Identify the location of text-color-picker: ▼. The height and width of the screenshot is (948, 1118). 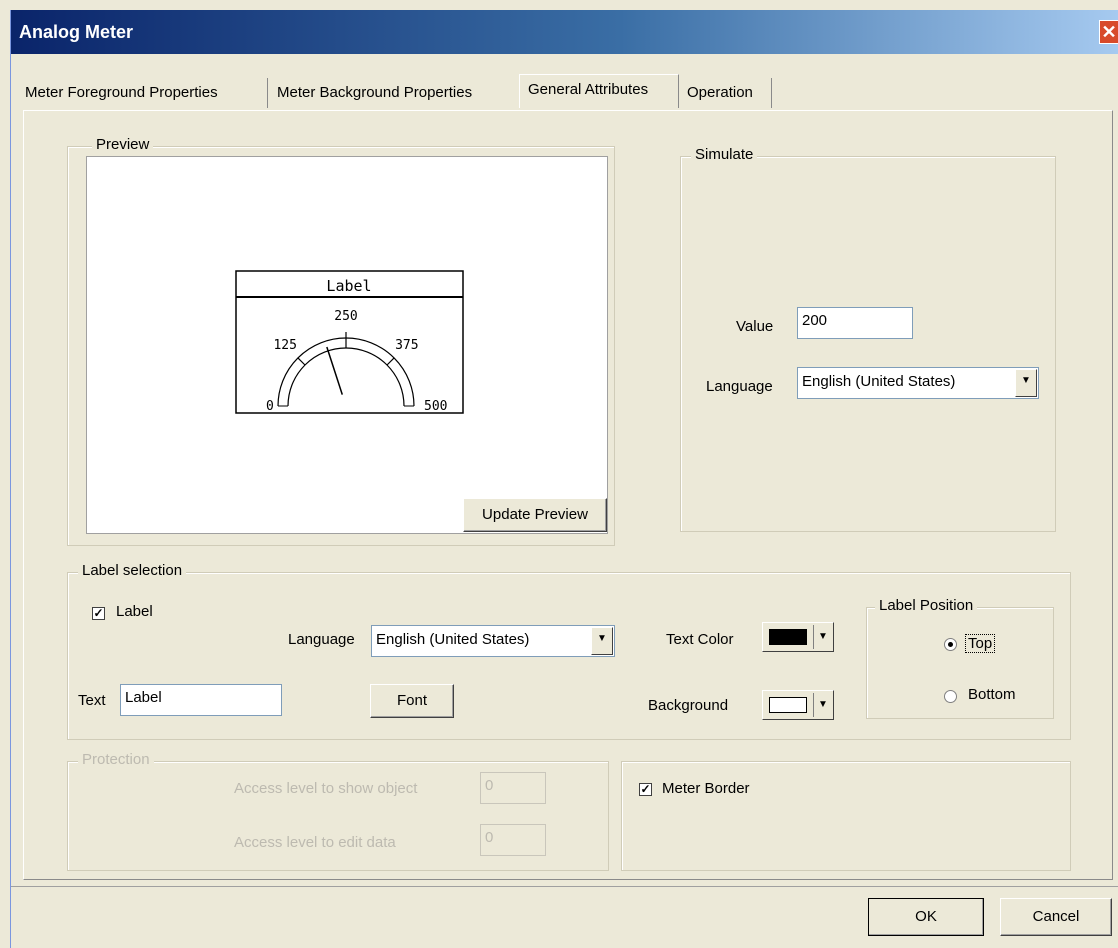
(798, 637).